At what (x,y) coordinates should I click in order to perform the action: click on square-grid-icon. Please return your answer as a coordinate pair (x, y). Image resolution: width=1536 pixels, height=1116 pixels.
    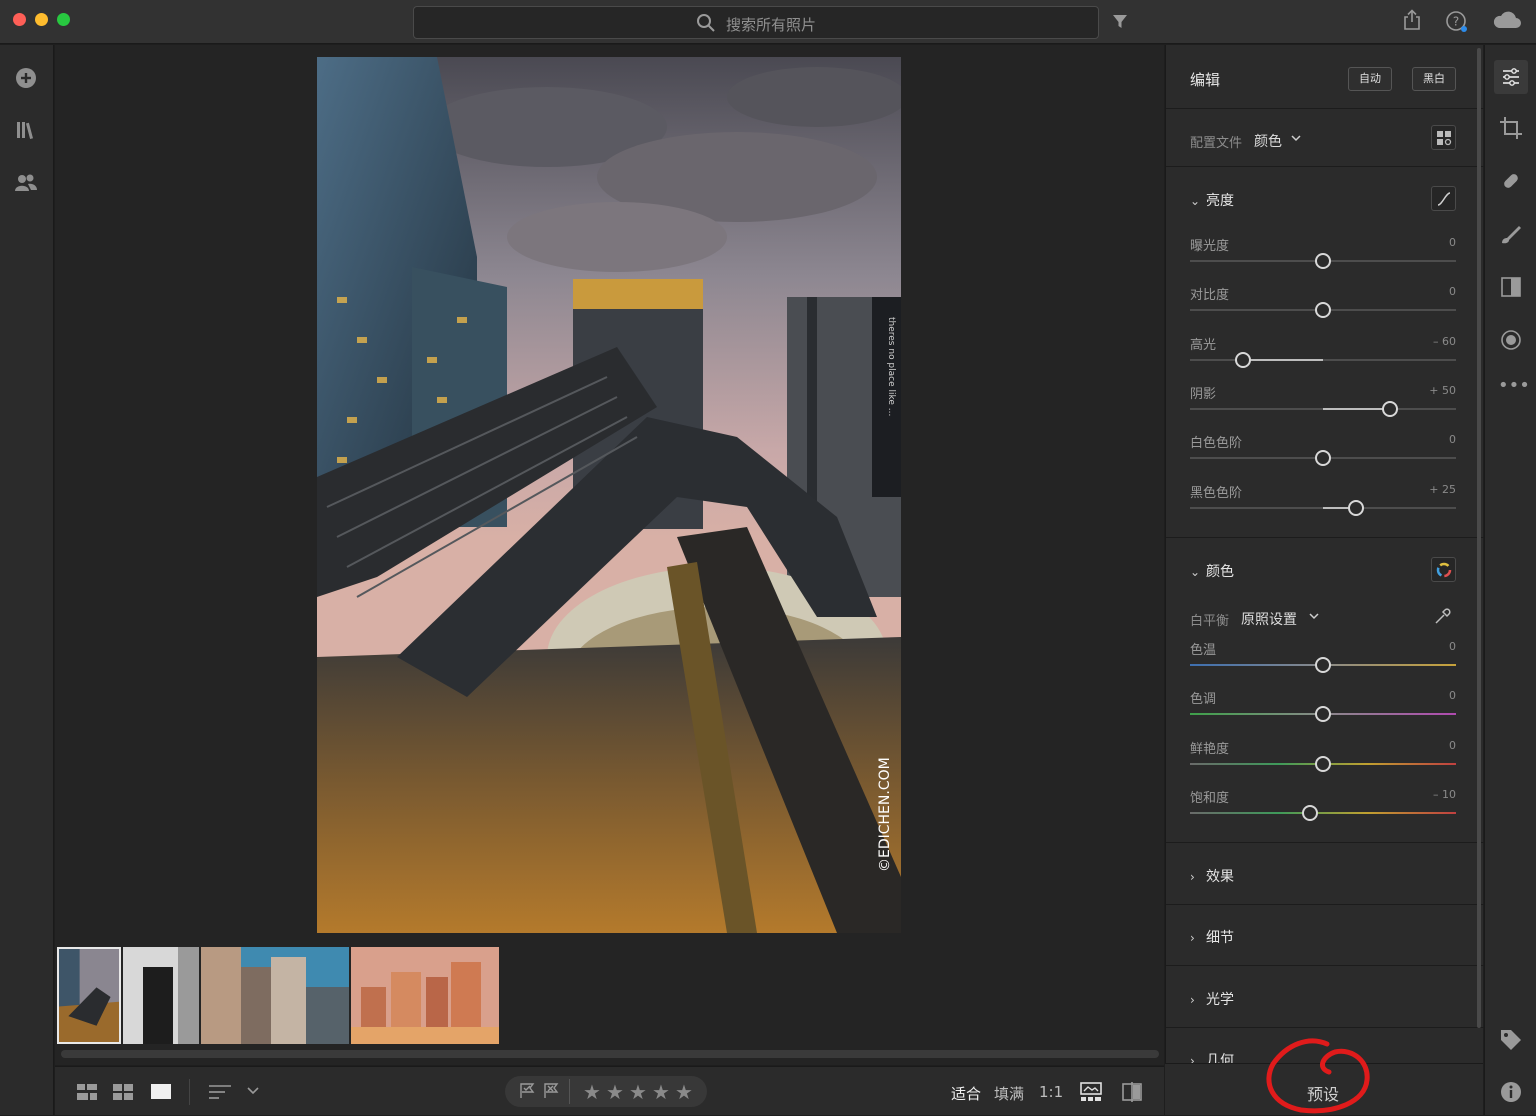
    Looking at the image, I should click on (123, 1092).